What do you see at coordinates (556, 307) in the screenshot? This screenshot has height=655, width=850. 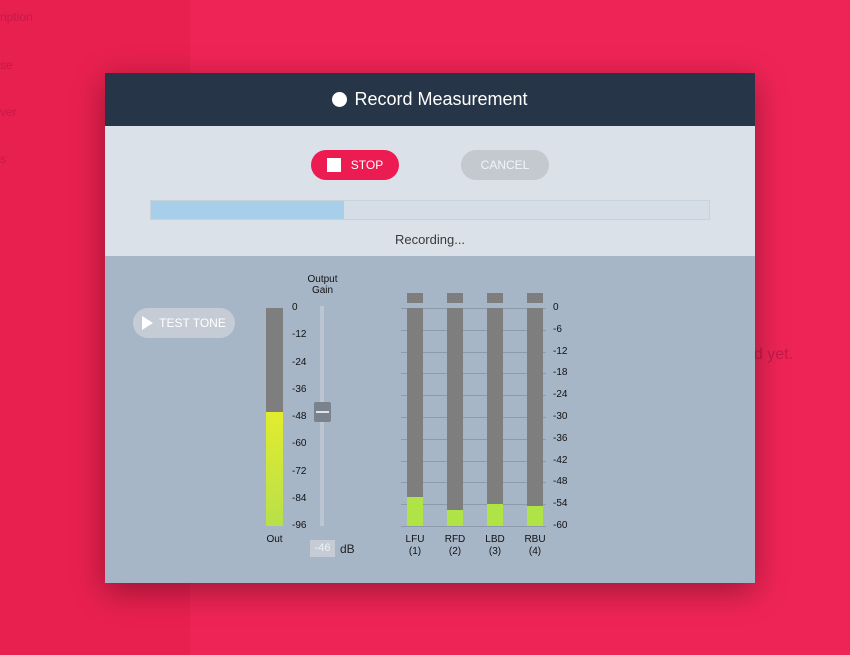 I see `channel-scale-tick: 0` at bounding box center [556, 307].